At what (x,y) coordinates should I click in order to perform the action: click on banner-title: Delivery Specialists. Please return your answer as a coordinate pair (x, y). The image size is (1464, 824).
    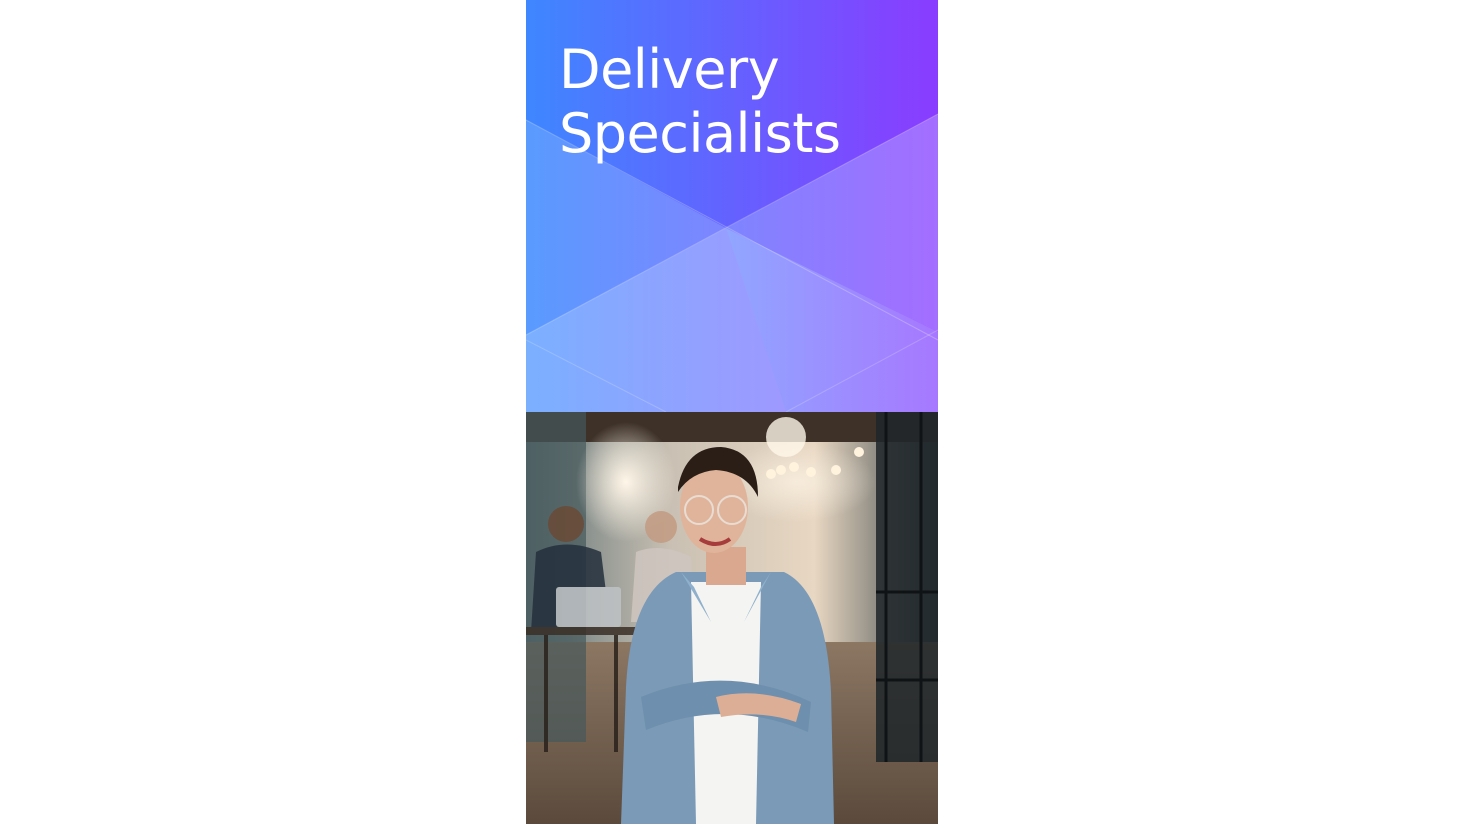
    Looking at the image, I should click on (739, 102).